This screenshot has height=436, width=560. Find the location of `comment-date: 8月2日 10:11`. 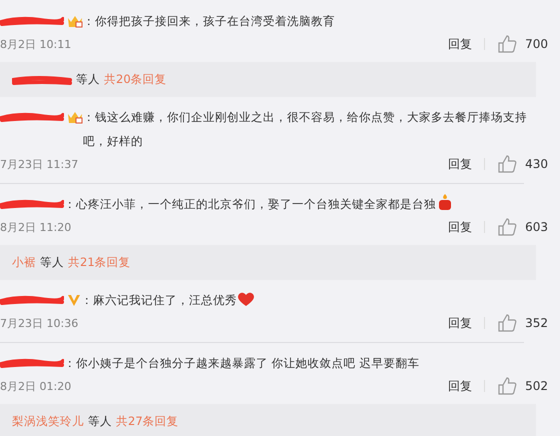

comment-date: 8月2日 10:11 is located at coordinates (36, 44).